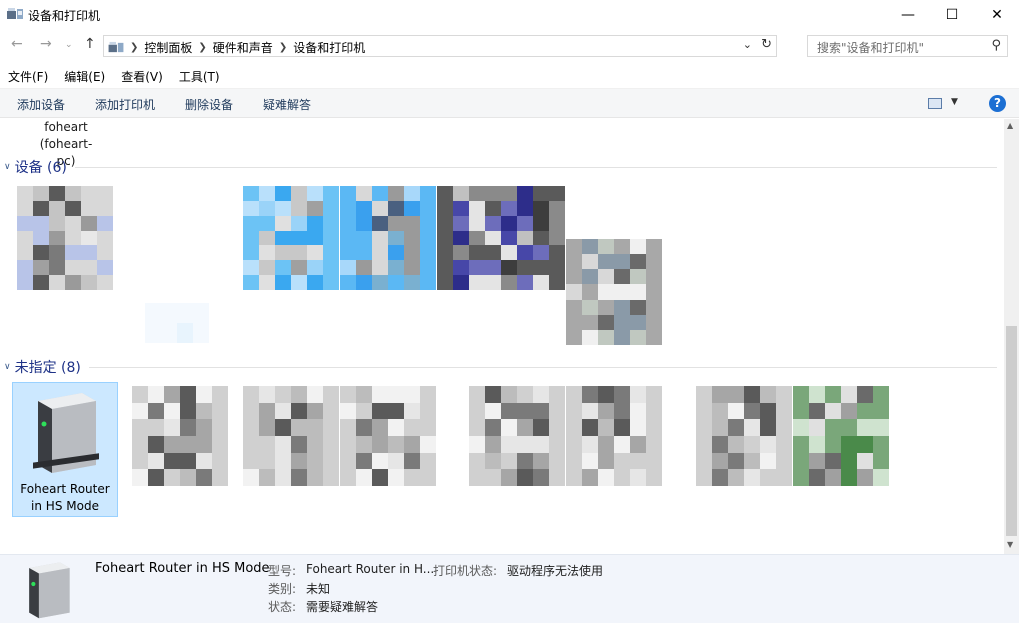  Describe the element at coordinates (65, 449) in the screenshot. I see `device-item-foheart-router: Foheart Router in HS Mode` at that location.